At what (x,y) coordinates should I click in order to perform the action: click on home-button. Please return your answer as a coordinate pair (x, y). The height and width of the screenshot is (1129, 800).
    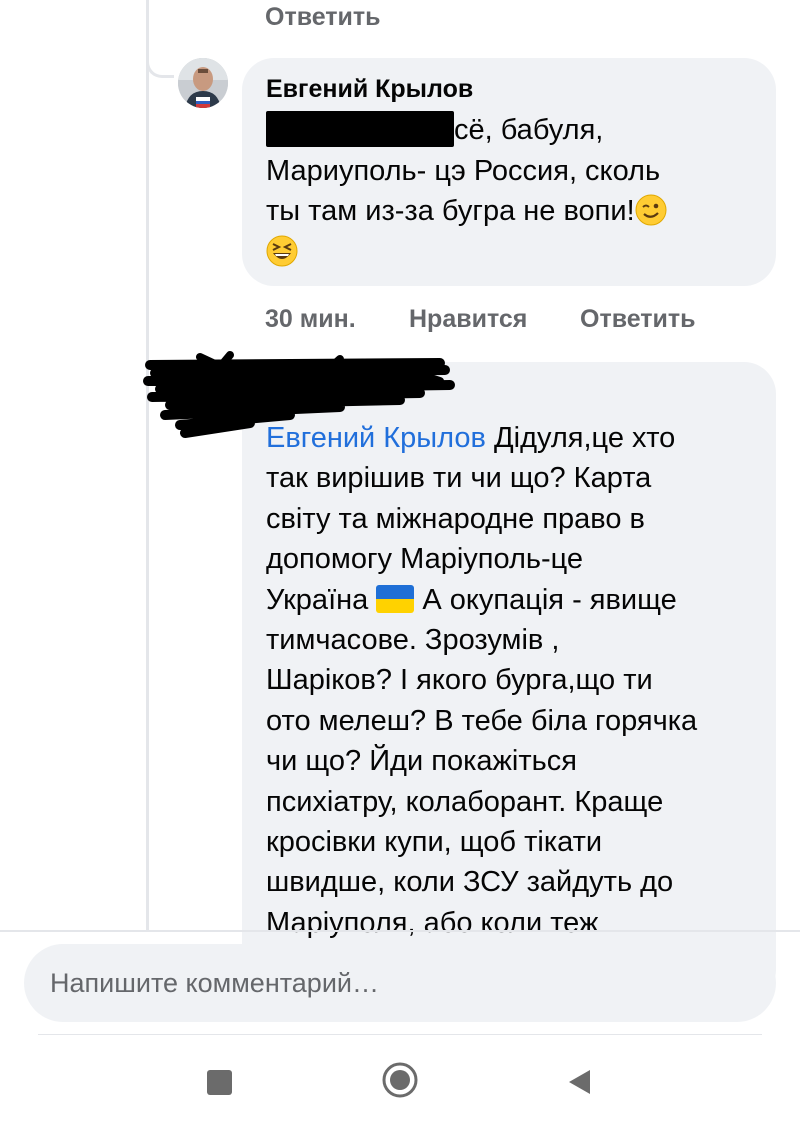
    Looking at the image, I should click on (400, 1080).